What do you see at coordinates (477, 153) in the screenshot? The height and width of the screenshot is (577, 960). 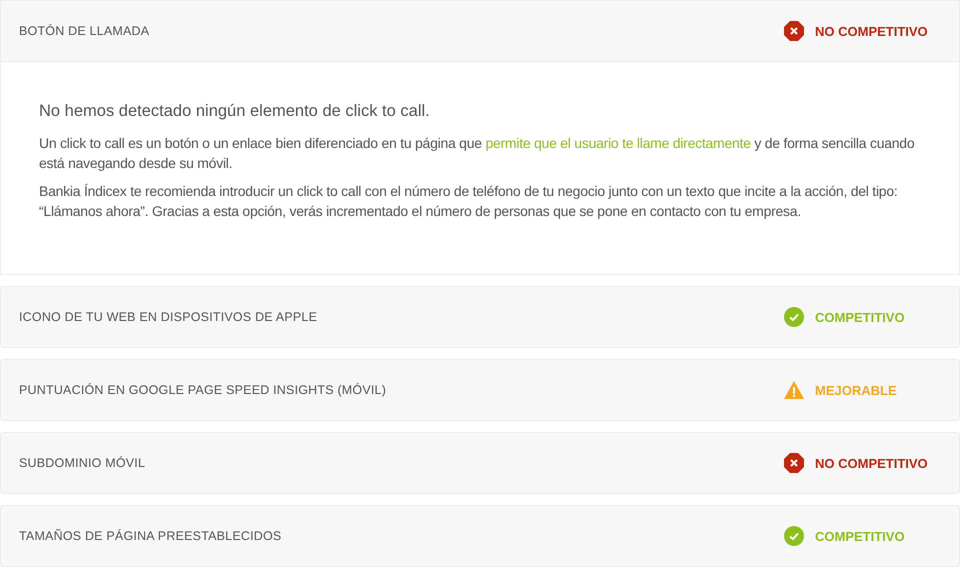 I see `description-paragraph: Un click to call es un botón o un enlace bien diferenciado en tu página que permite que el usuario te llame directamente y de forma sencilla cuando está navegando desde su móvil.` at bounding box center [477, 153].